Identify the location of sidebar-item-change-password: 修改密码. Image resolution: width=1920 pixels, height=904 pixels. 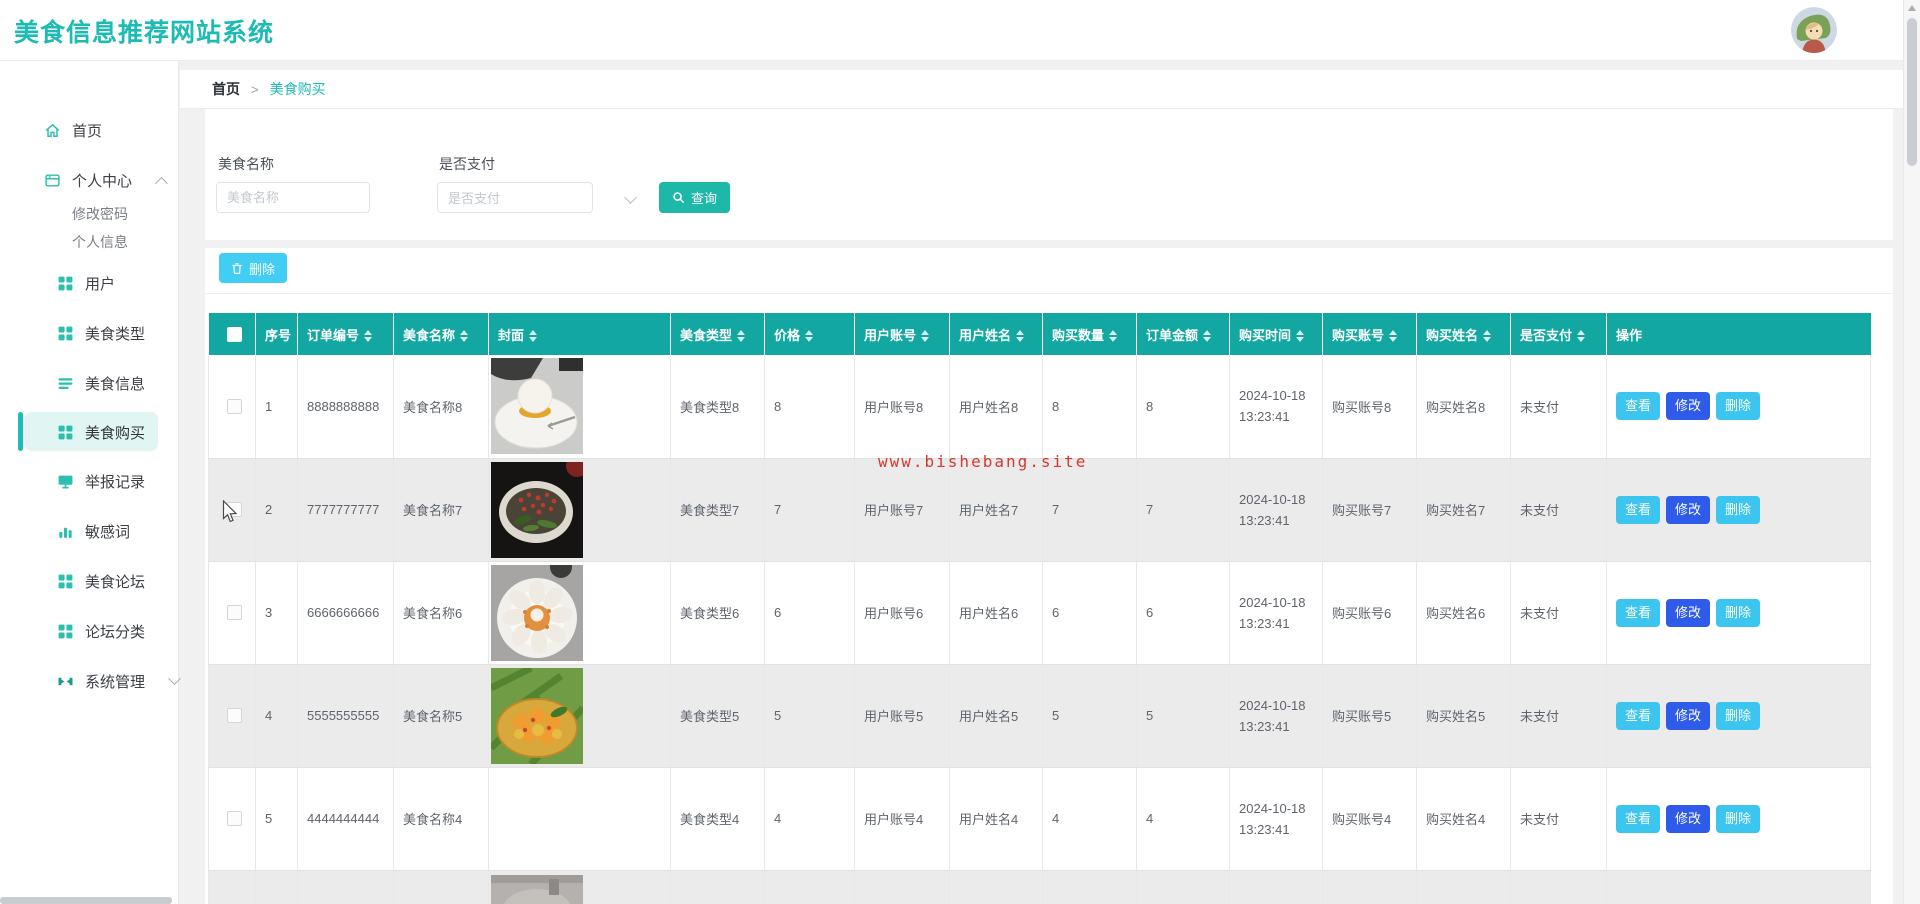
(100, 214).